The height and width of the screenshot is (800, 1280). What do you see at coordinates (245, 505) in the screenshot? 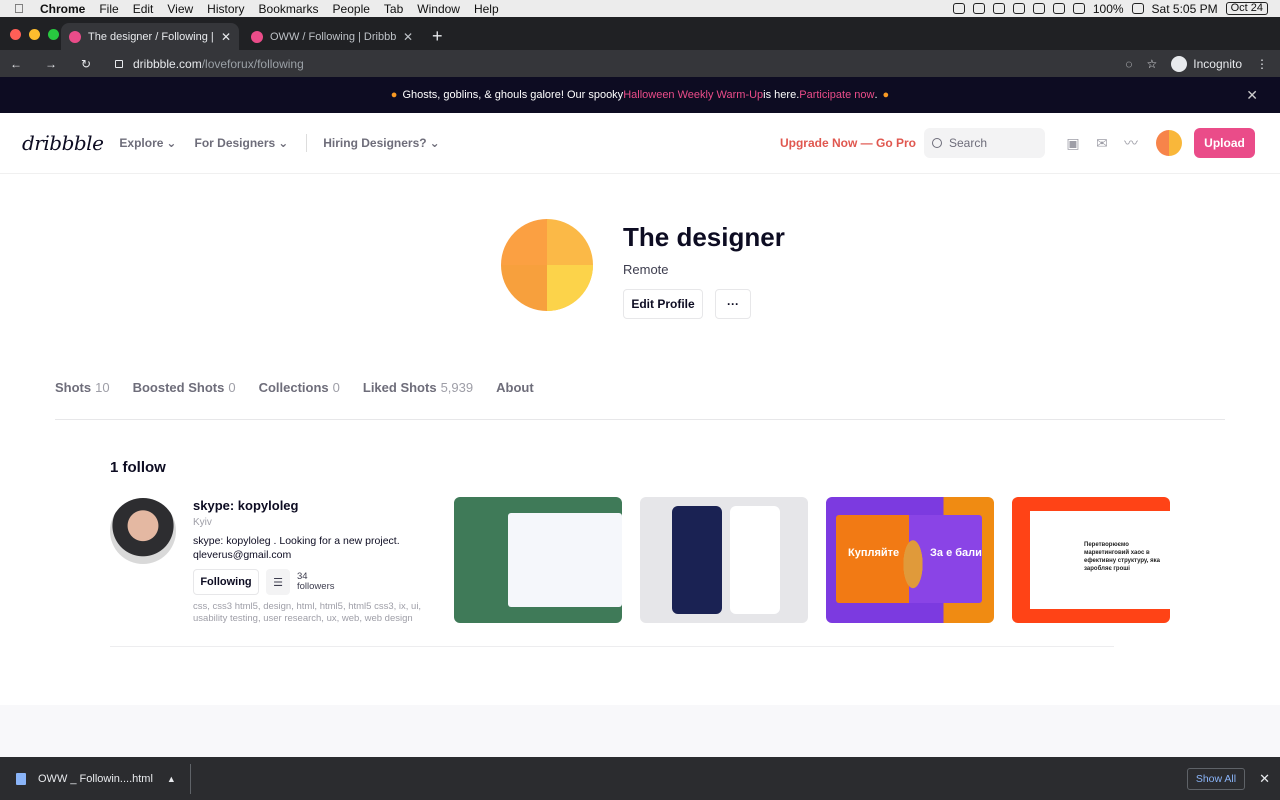
I see `followed-user-name: skype: kopyloleg` at bounding box center [245, 505].